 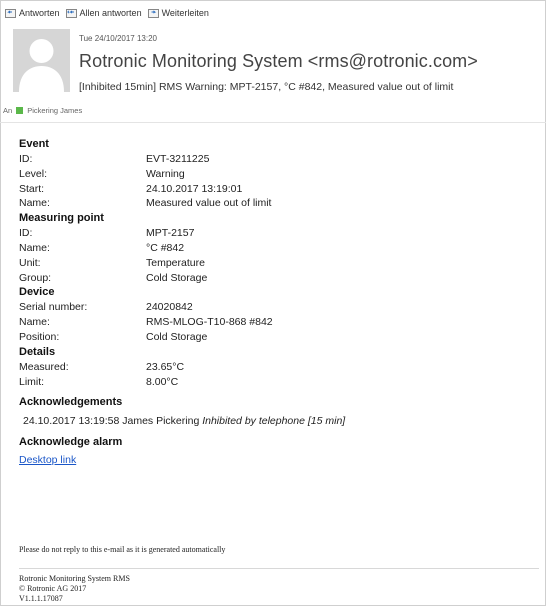 What do you see at coordinates (178, 159) in the screenshot?
I see `field-value: EVT-3211225` at bounding box center [178, 159].